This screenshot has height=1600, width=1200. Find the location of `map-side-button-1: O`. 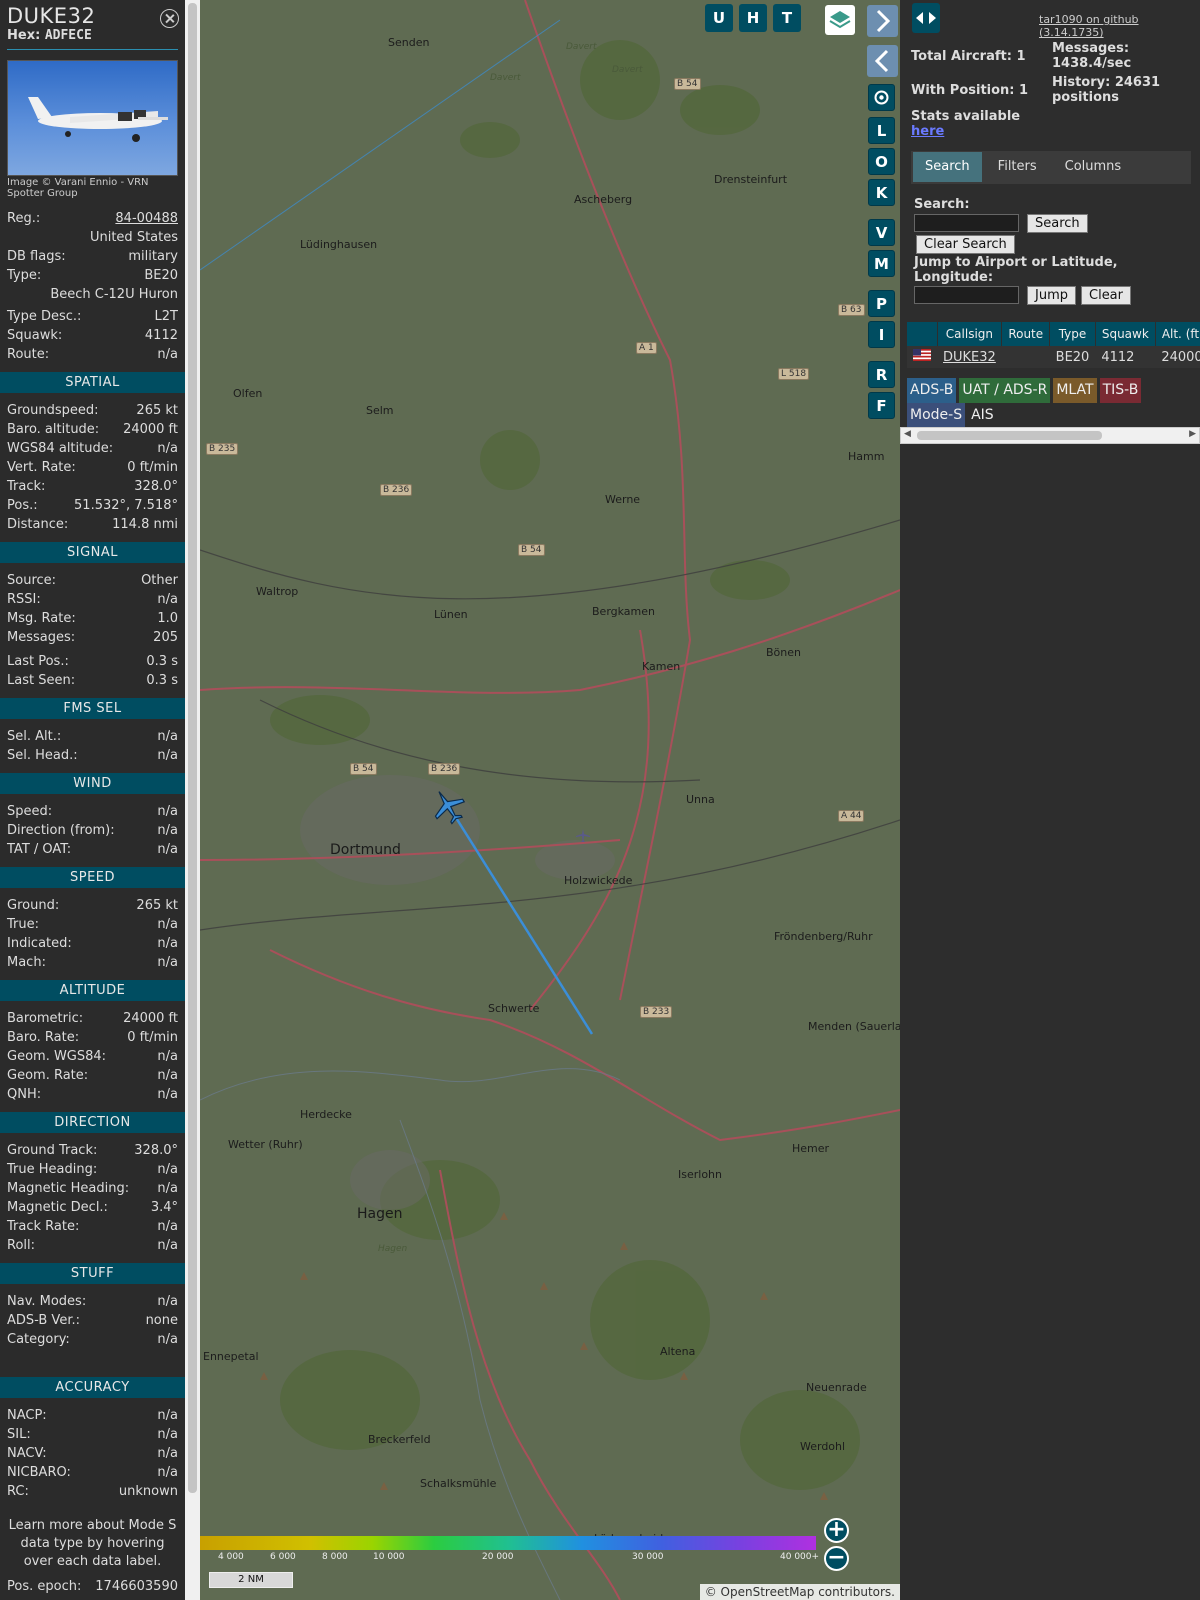

map-side-button-1: O is located at coordinates (881, 161).